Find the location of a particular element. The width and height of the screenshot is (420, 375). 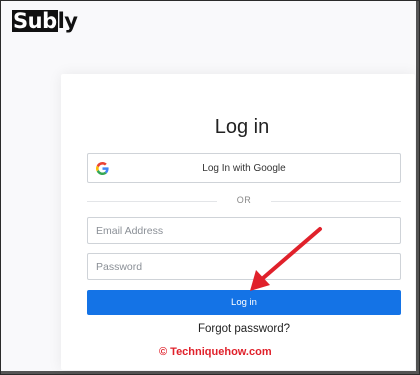

divider-text: OR is located at coordinates (244, 200).